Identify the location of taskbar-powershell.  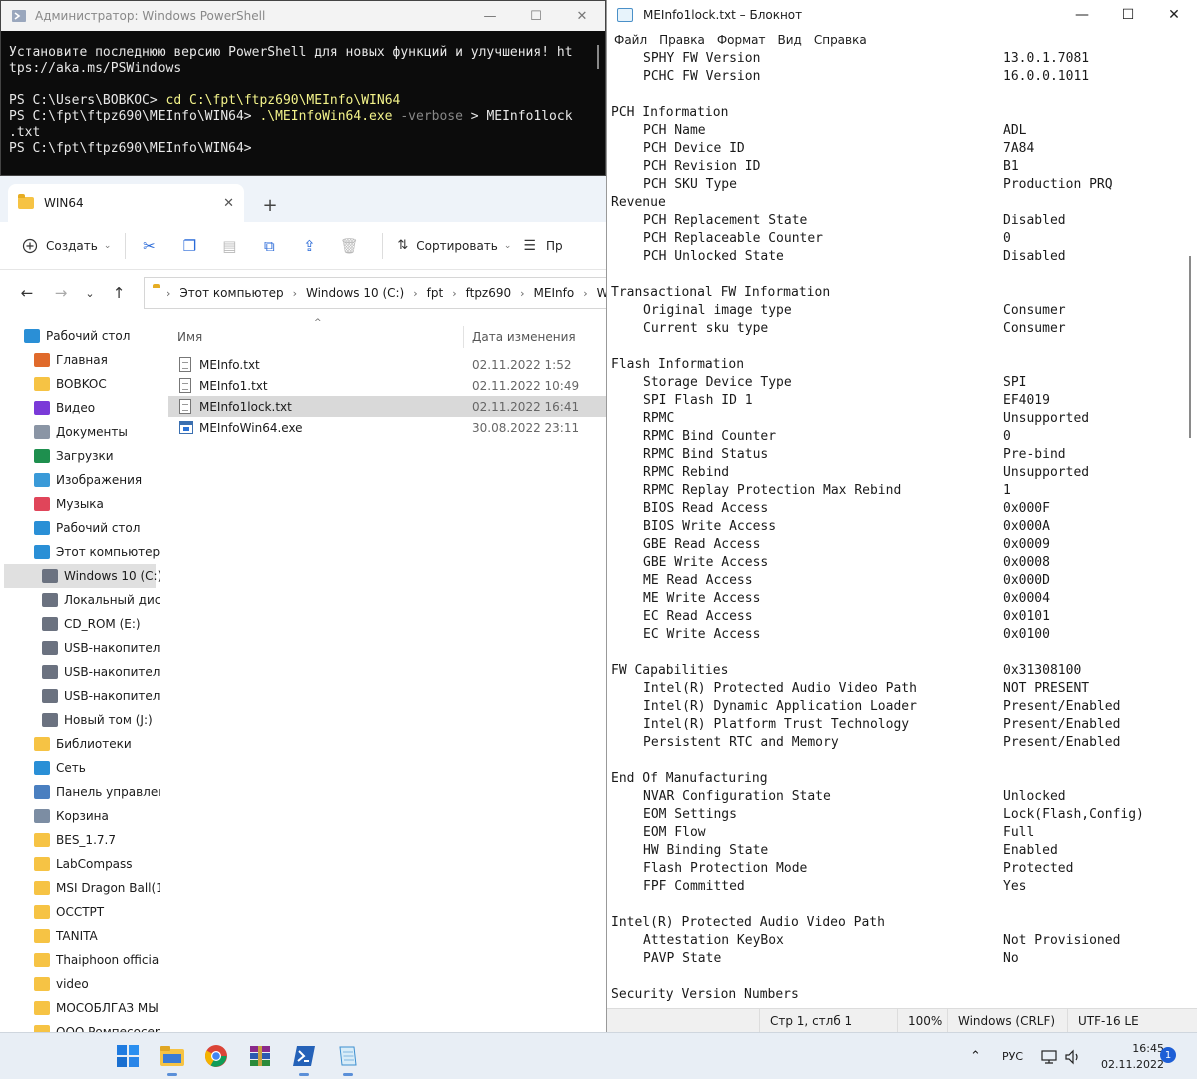
(304, 1058).